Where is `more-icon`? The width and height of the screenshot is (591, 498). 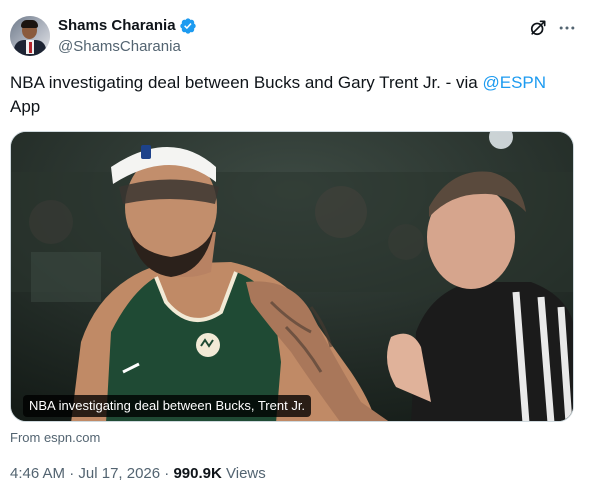
more-icon is located at coordinates (567, 28).